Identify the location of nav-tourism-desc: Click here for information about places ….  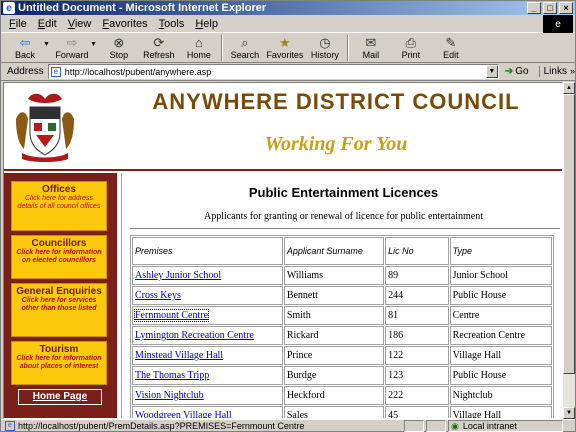
(59, 362).